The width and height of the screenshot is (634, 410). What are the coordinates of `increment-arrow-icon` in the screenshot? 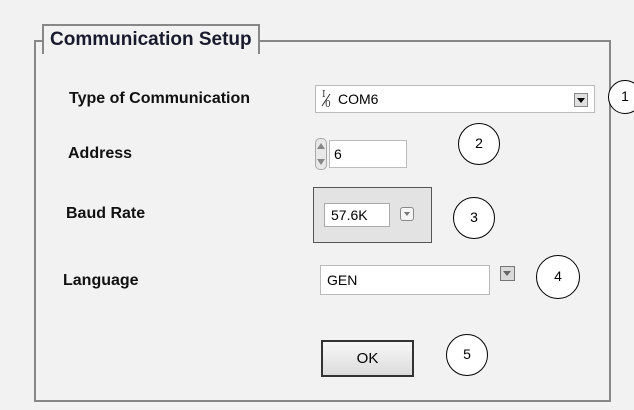 It's located at (321, 146).